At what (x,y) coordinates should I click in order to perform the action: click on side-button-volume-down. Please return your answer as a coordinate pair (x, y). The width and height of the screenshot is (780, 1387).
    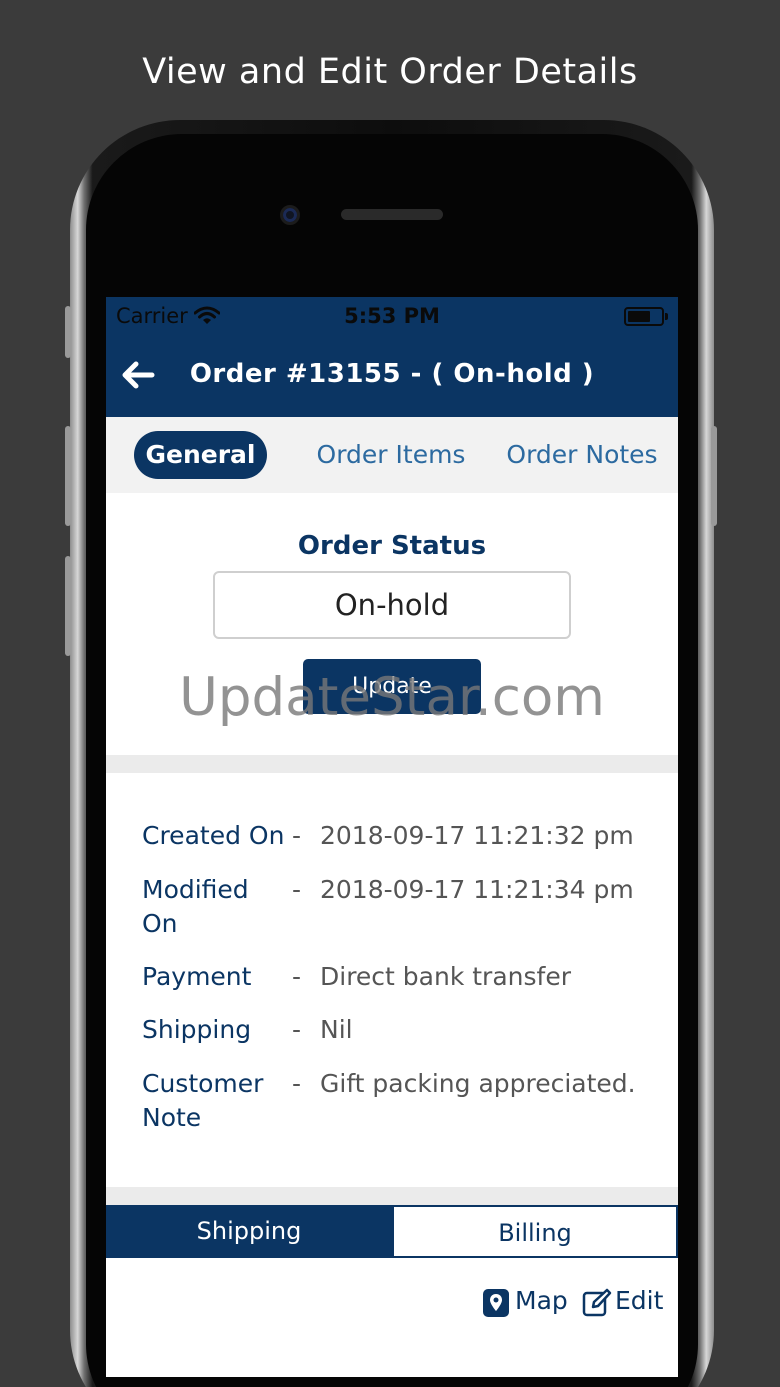
    Looking at the image, I should click on (68, 606).